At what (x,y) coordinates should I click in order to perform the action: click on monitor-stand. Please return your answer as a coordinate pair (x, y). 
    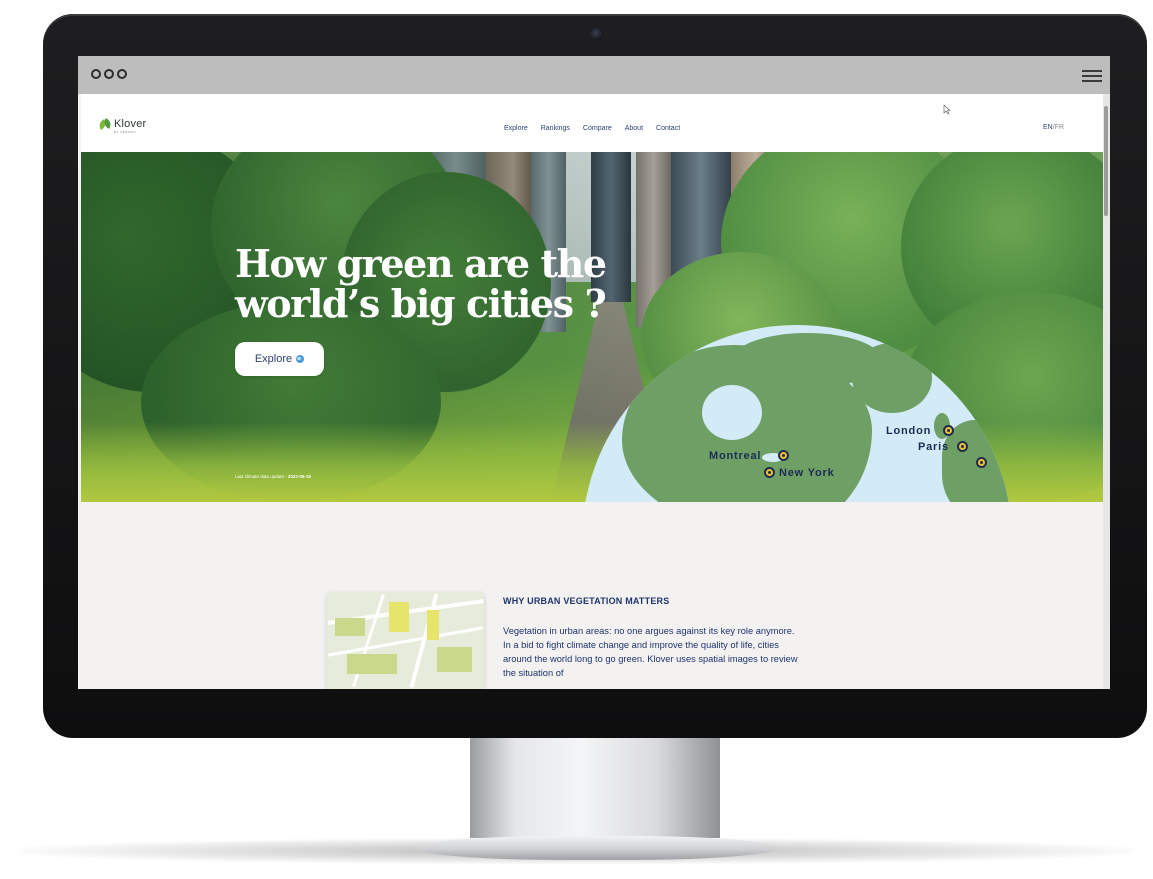
    Looking at the image, I should click on (595, 788).